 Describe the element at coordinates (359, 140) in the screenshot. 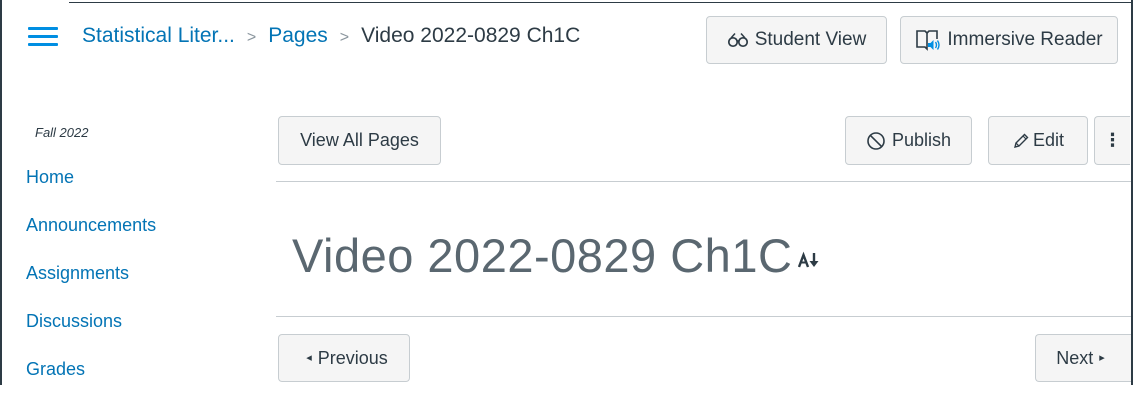

I see `view-all-pages-button: View All Pages` at that location.